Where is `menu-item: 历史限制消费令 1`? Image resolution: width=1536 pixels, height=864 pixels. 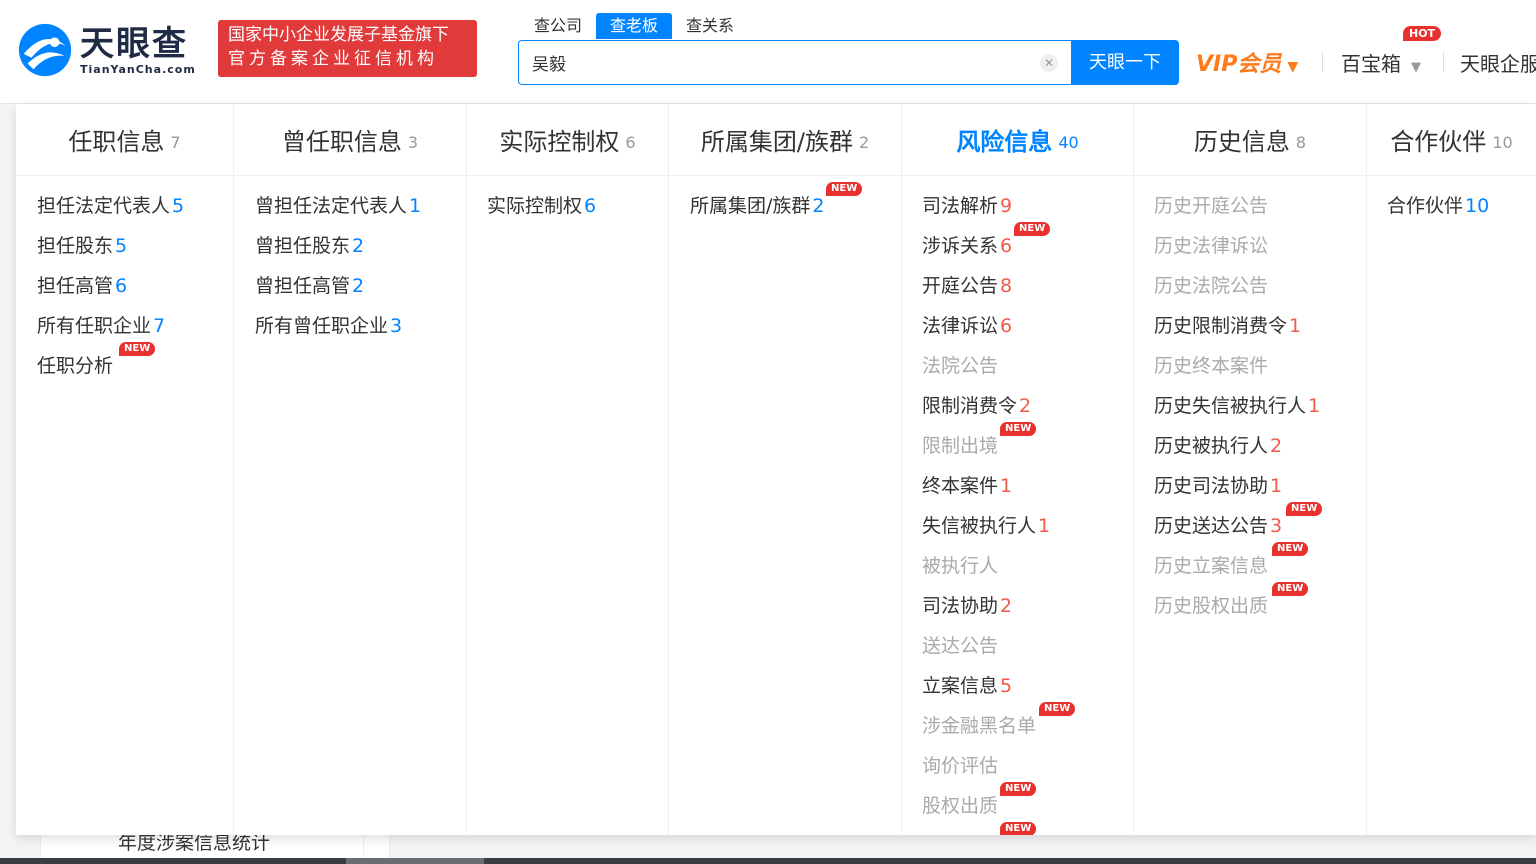
menu-item: 历史限制消费令 1 is located at coordinates (1227, 326).